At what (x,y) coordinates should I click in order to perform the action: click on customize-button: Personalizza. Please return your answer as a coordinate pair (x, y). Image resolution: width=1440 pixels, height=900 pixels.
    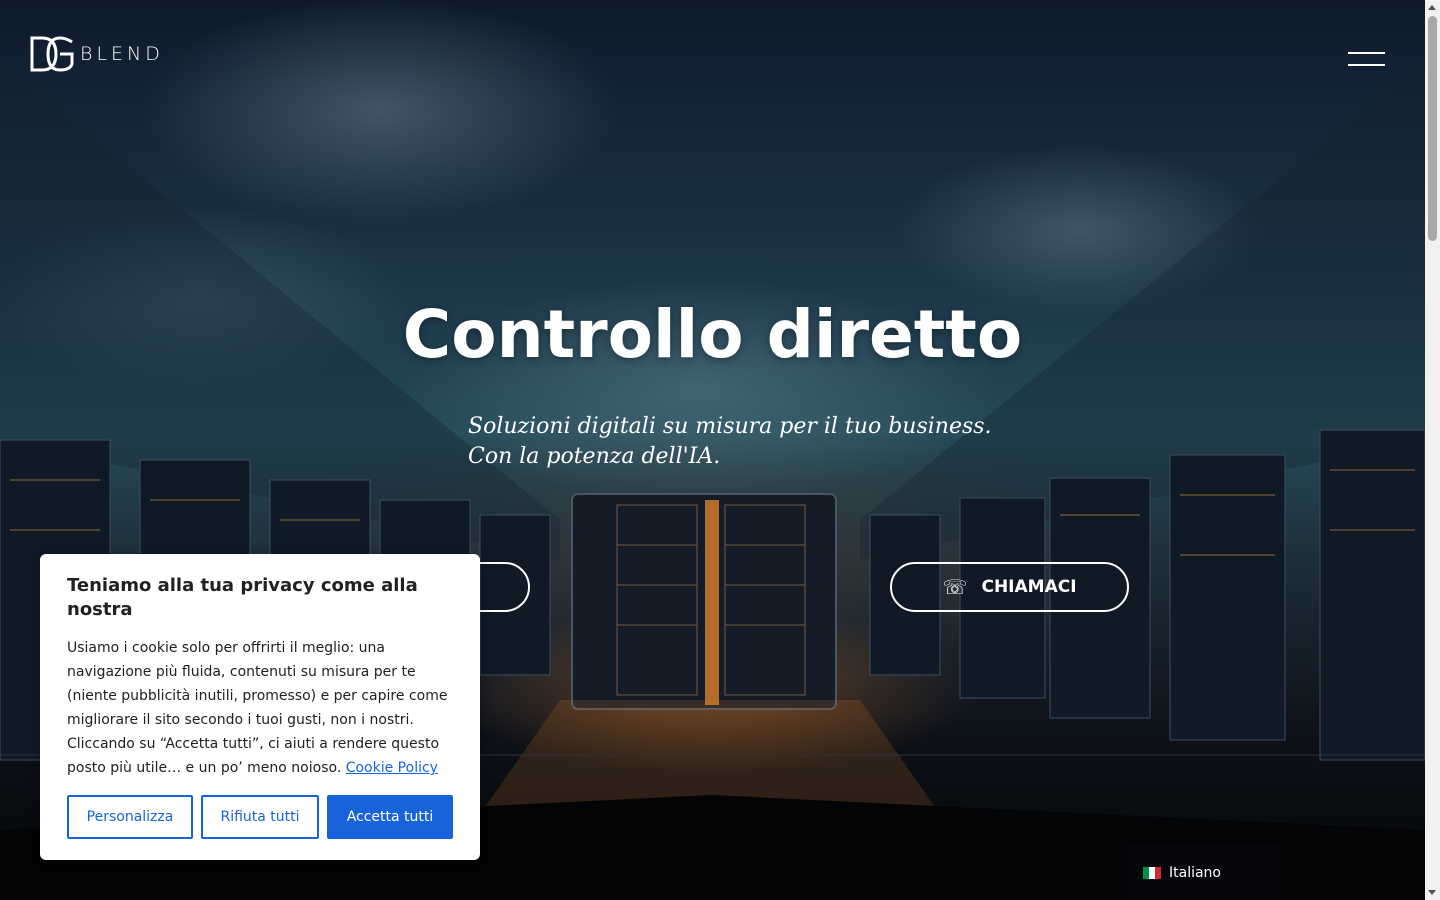
    Looking at the image, I should click on (130, 817).